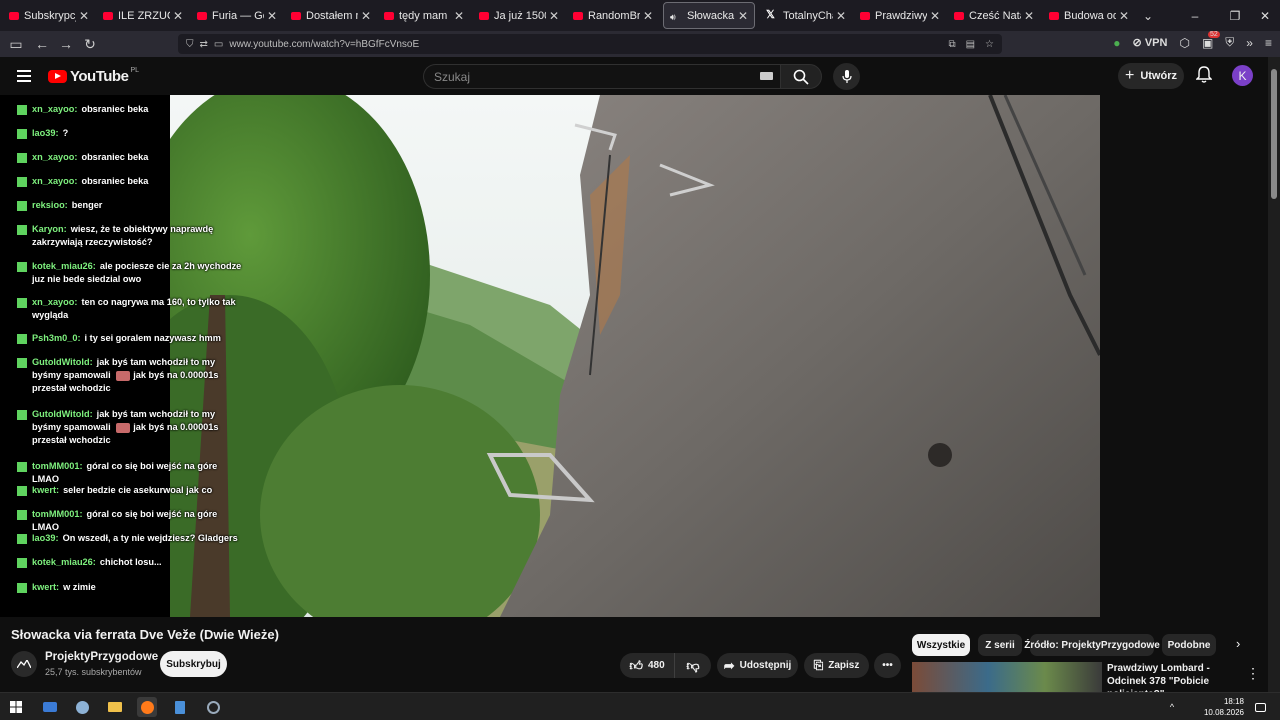  What do you see at coordinates (1204, 77) in the screenshot?
I see `notifications-bell-icon` at bounding box center [1204, 77].